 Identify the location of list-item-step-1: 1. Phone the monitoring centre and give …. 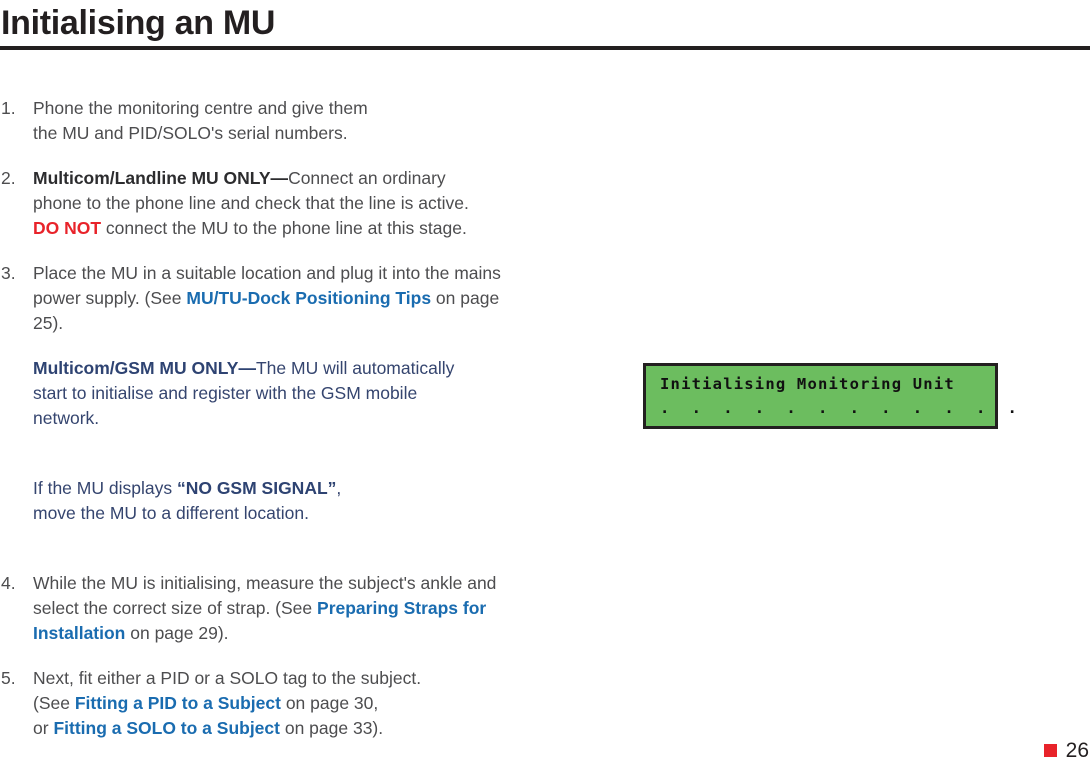
(300, 121).